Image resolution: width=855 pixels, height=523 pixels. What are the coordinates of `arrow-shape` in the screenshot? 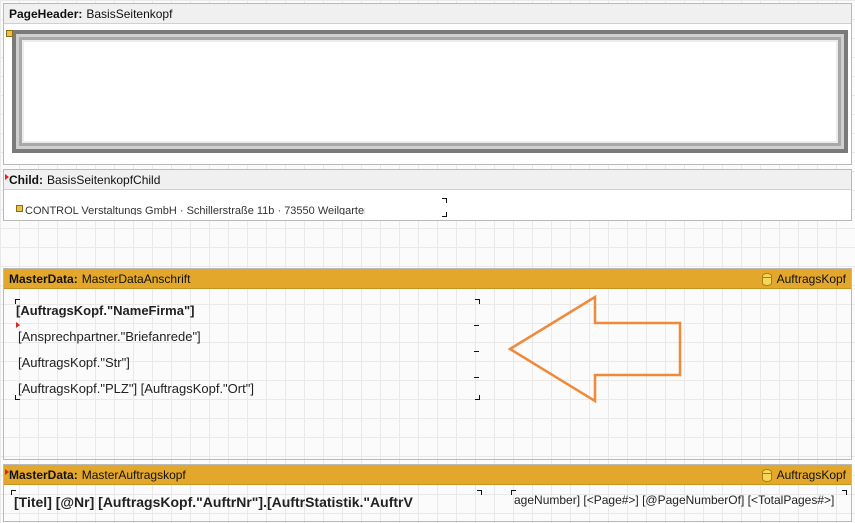 It's located at (594, 349).